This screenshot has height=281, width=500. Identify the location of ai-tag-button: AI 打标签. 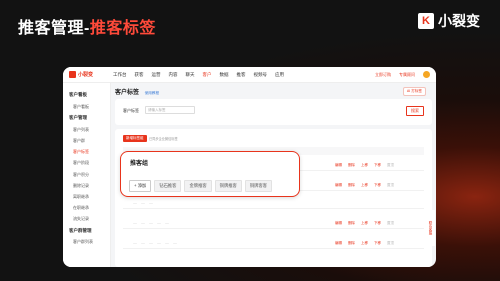
(414, 91).